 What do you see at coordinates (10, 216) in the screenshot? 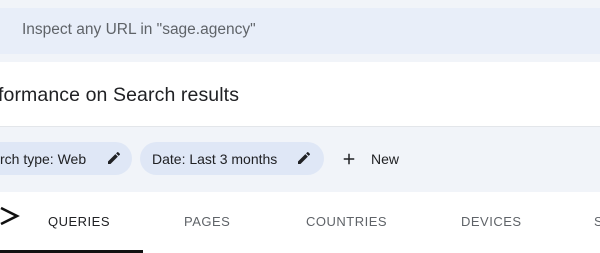
I see `chevron-right-icon` at bounding box center [10, 216].